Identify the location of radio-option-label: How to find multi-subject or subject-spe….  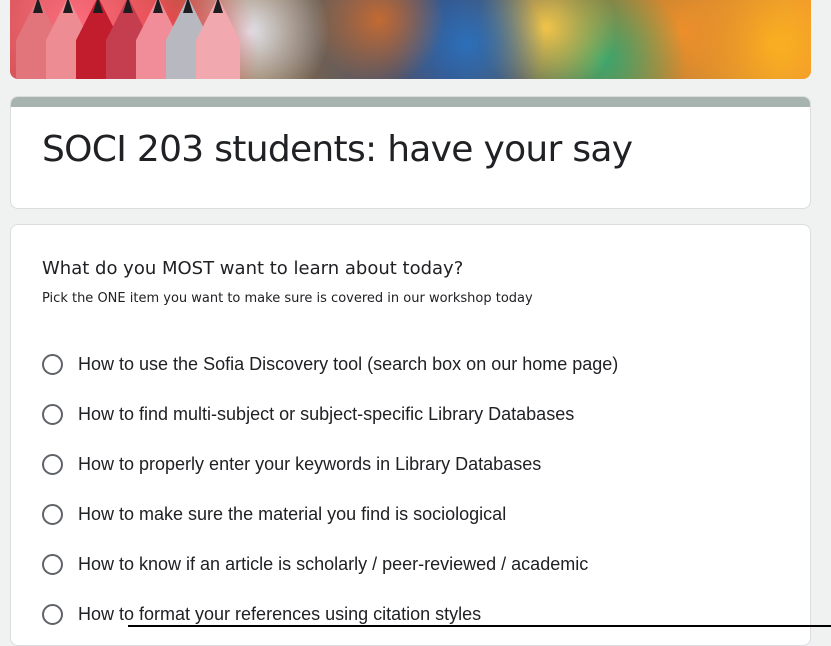
(326, 414).